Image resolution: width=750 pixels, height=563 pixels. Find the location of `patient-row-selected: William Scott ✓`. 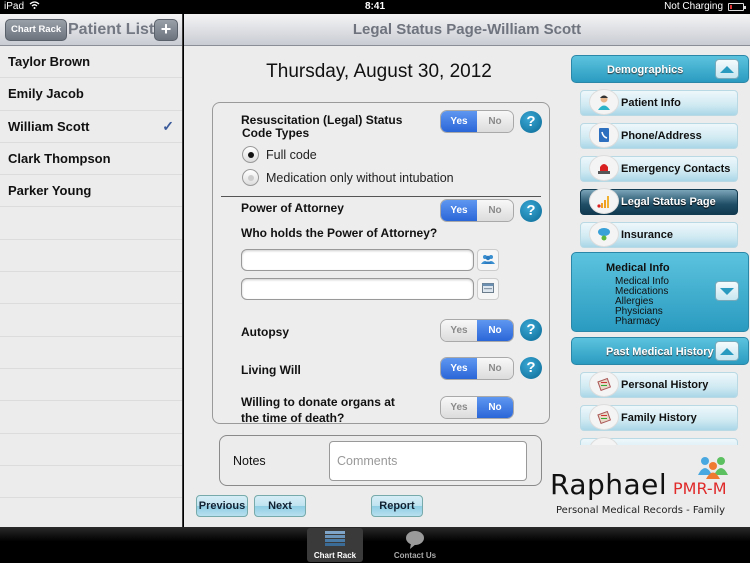

patient-row-selected: William Scott ✓ is located at coordinates (91, 127).